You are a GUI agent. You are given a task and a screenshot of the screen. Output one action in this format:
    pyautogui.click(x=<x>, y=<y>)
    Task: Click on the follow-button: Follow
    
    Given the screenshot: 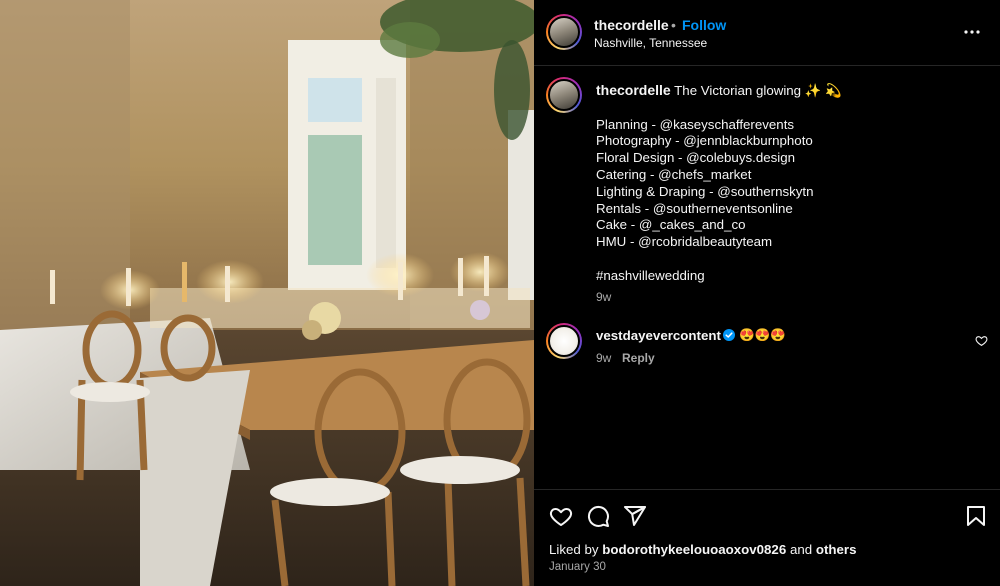 What is the action you would take?
    pyautogui.click(x=704, y=25)
    